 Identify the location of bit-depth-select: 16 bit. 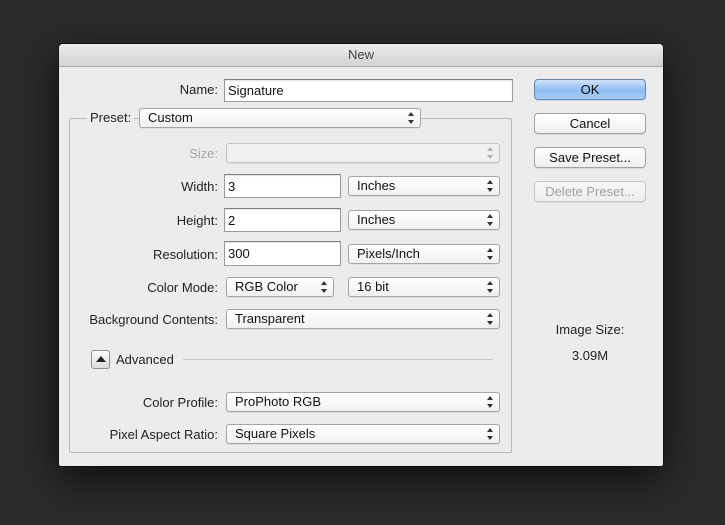
(424, 287).